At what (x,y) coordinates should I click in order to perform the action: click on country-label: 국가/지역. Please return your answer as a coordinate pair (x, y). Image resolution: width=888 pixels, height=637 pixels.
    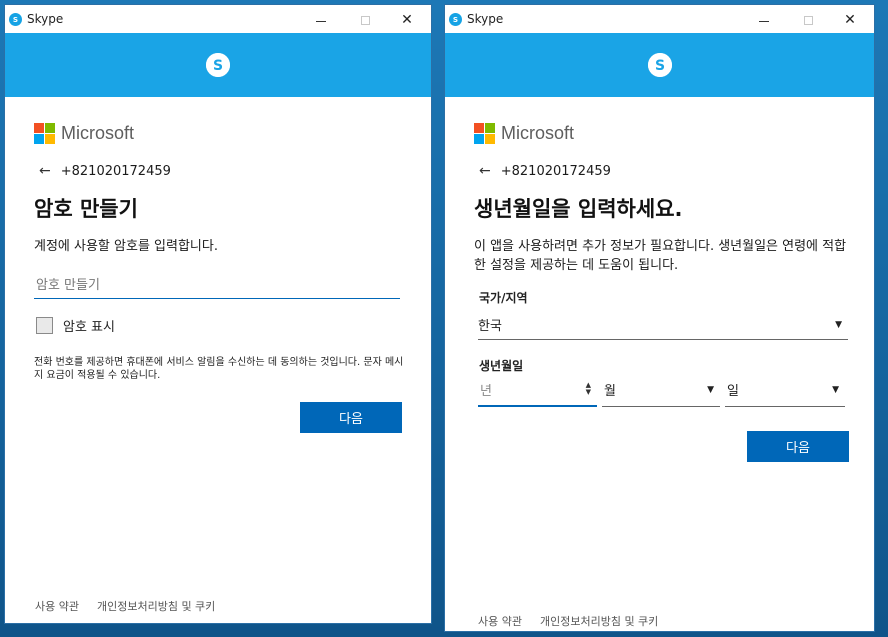
    Looking at the image, I should click on (503, 298).